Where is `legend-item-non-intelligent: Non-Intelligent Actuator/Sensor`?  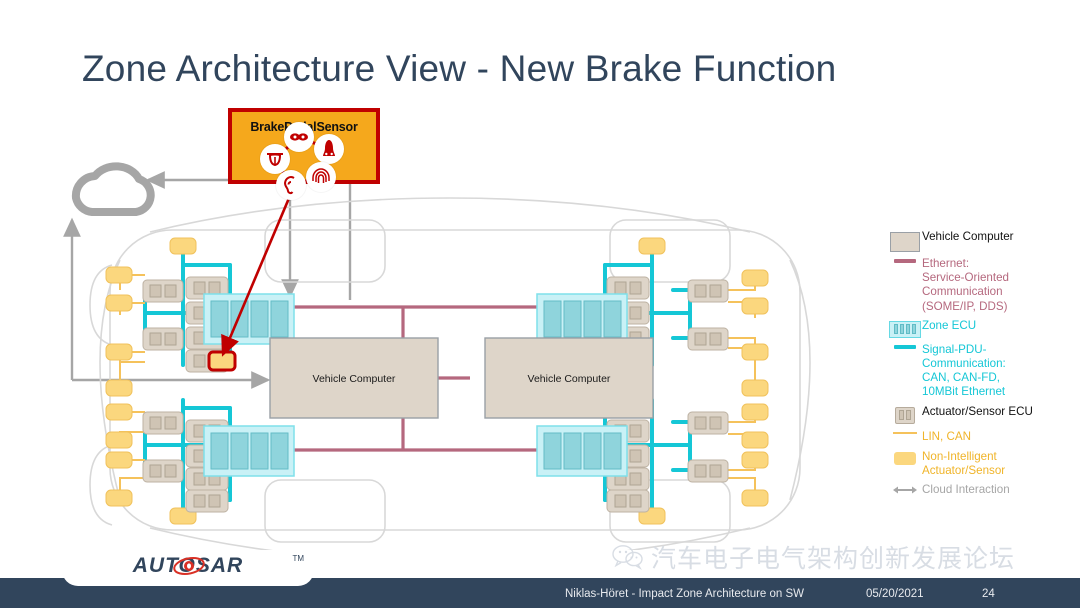
legend-item-non-intelligent: Non-Intelligent Actuator/Sensor is located at coordinates (983, 464).